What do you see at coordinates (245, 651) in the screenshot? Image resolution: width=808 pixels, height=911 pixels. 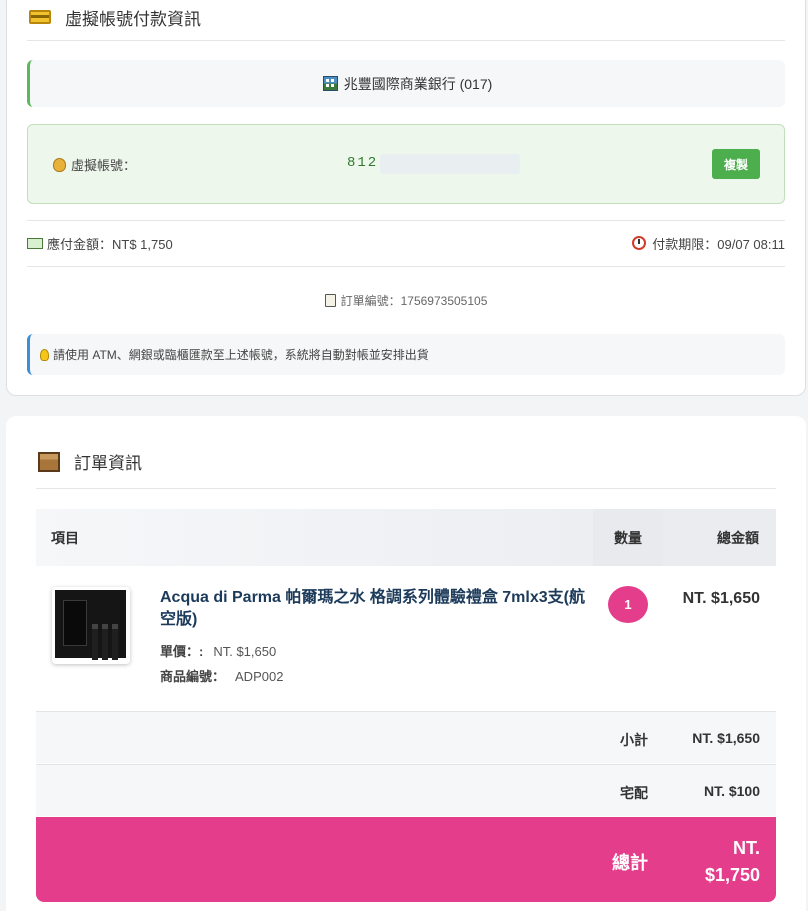 I see `unit-price-value: NT. $1,650` at bounding box center [245, 651].